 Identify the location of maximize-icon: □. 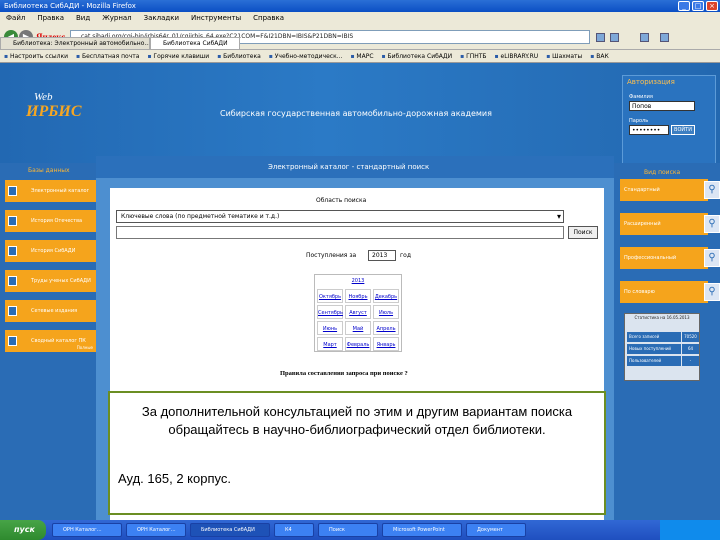
(698, 6).